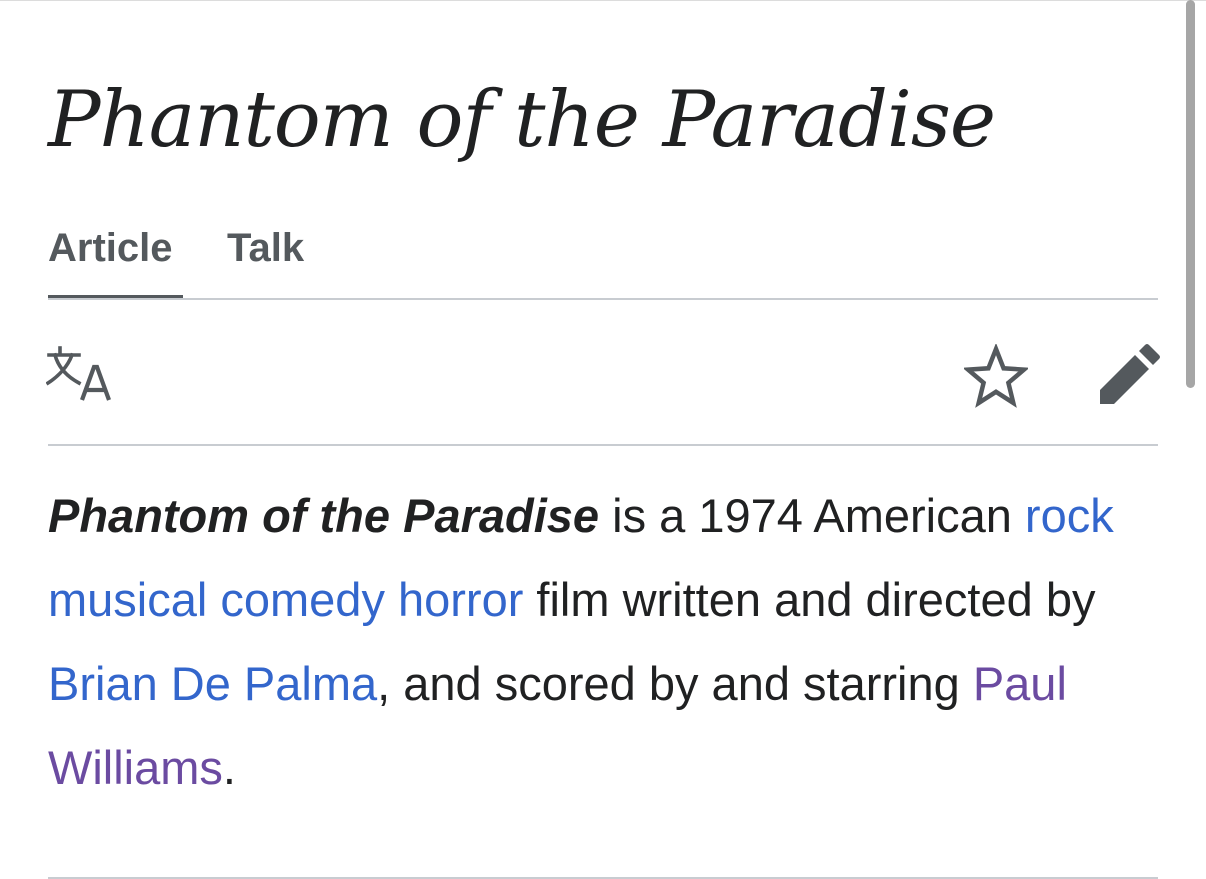  Describe the element at coordinates (115, 261) in the screenshot. I see `tab-article: Article` at that location.